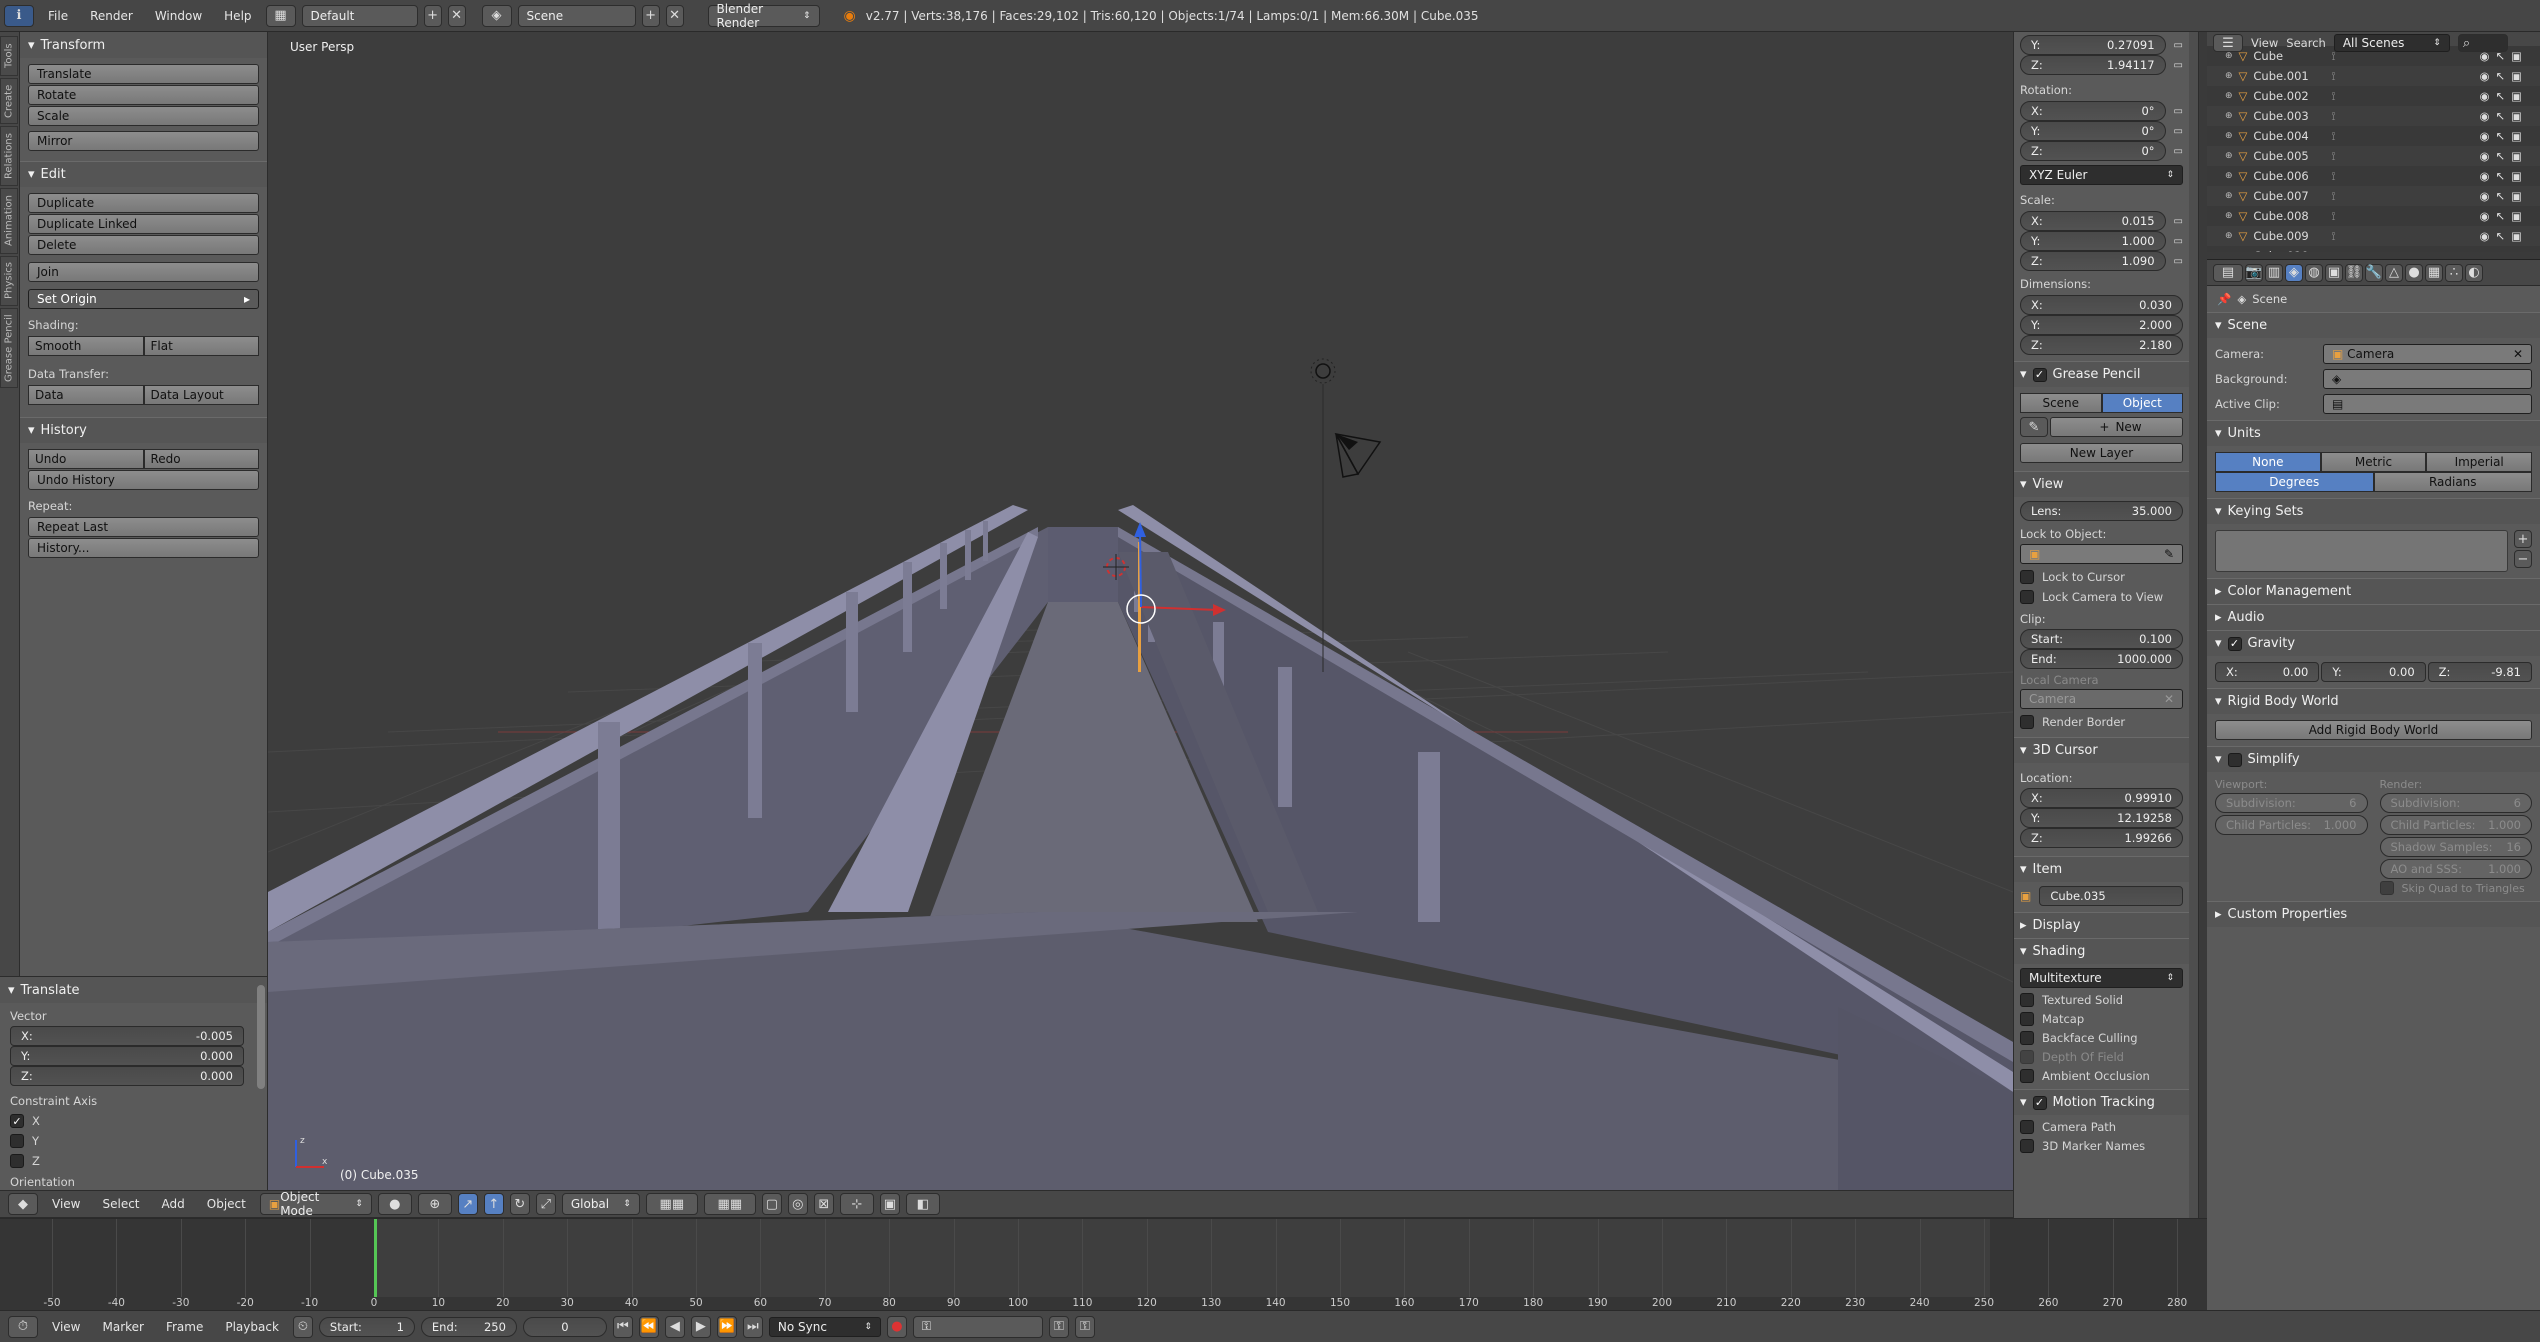 The image size is (2540, 1342). Describe the element at coordinates (2093, 261) in the screenshot. I see `scale-z-field: Z: 1.090` at that location.